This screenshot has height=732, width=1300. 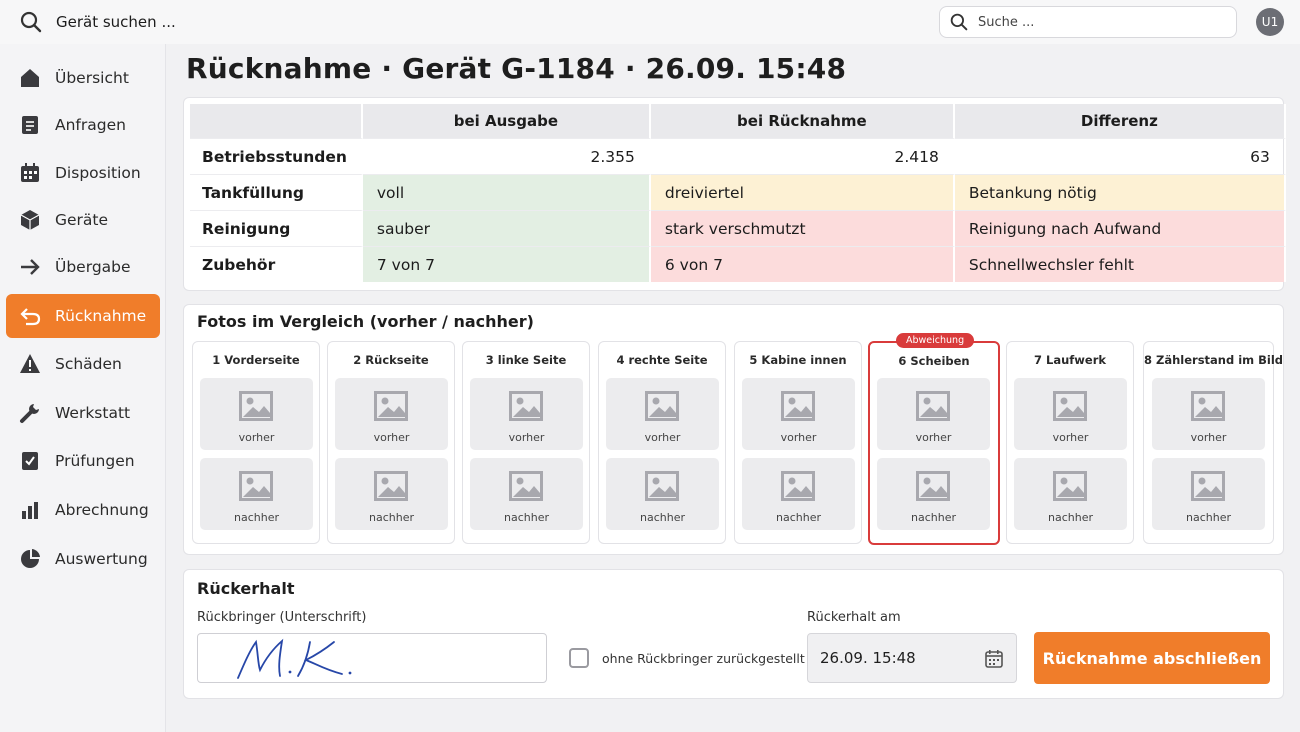 What do you see at coordinates (802, 156) in the screenshot?
I see `cell-ruecknahme: 2.418` at bounding box center [802, 156].